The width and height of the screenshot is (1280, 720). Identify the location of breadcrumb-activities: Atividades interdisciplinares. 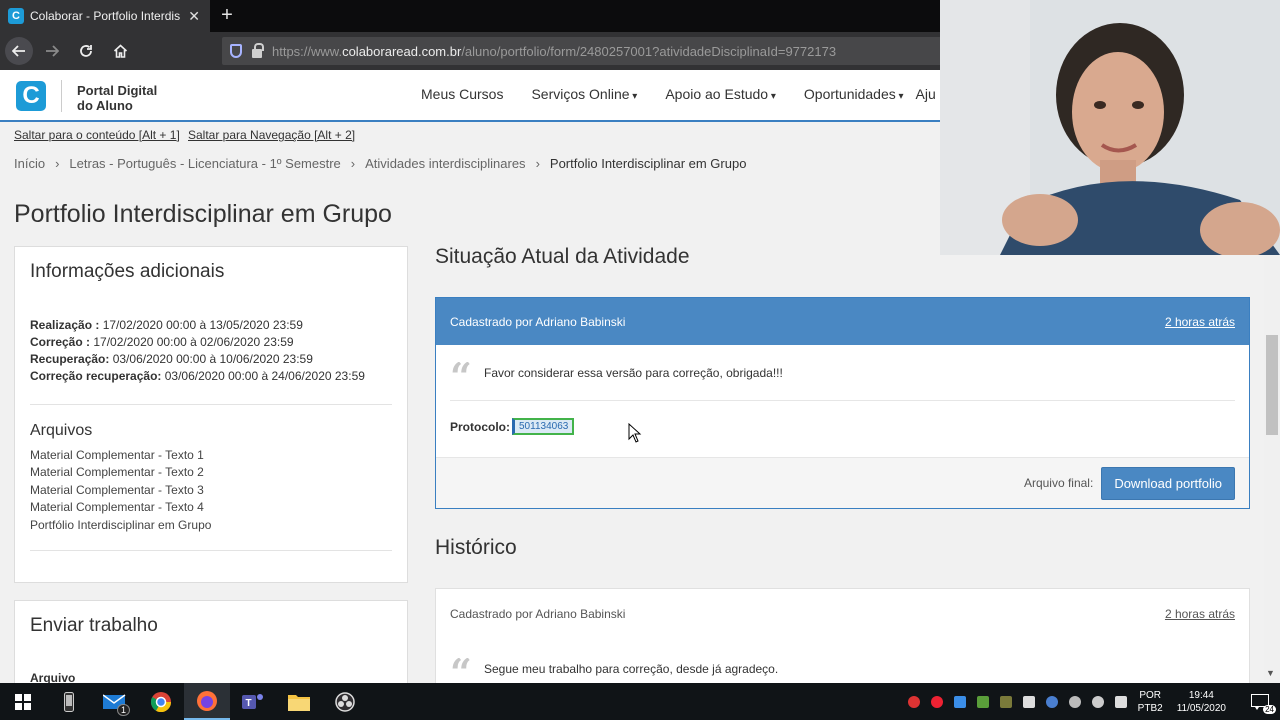
(445, 163).